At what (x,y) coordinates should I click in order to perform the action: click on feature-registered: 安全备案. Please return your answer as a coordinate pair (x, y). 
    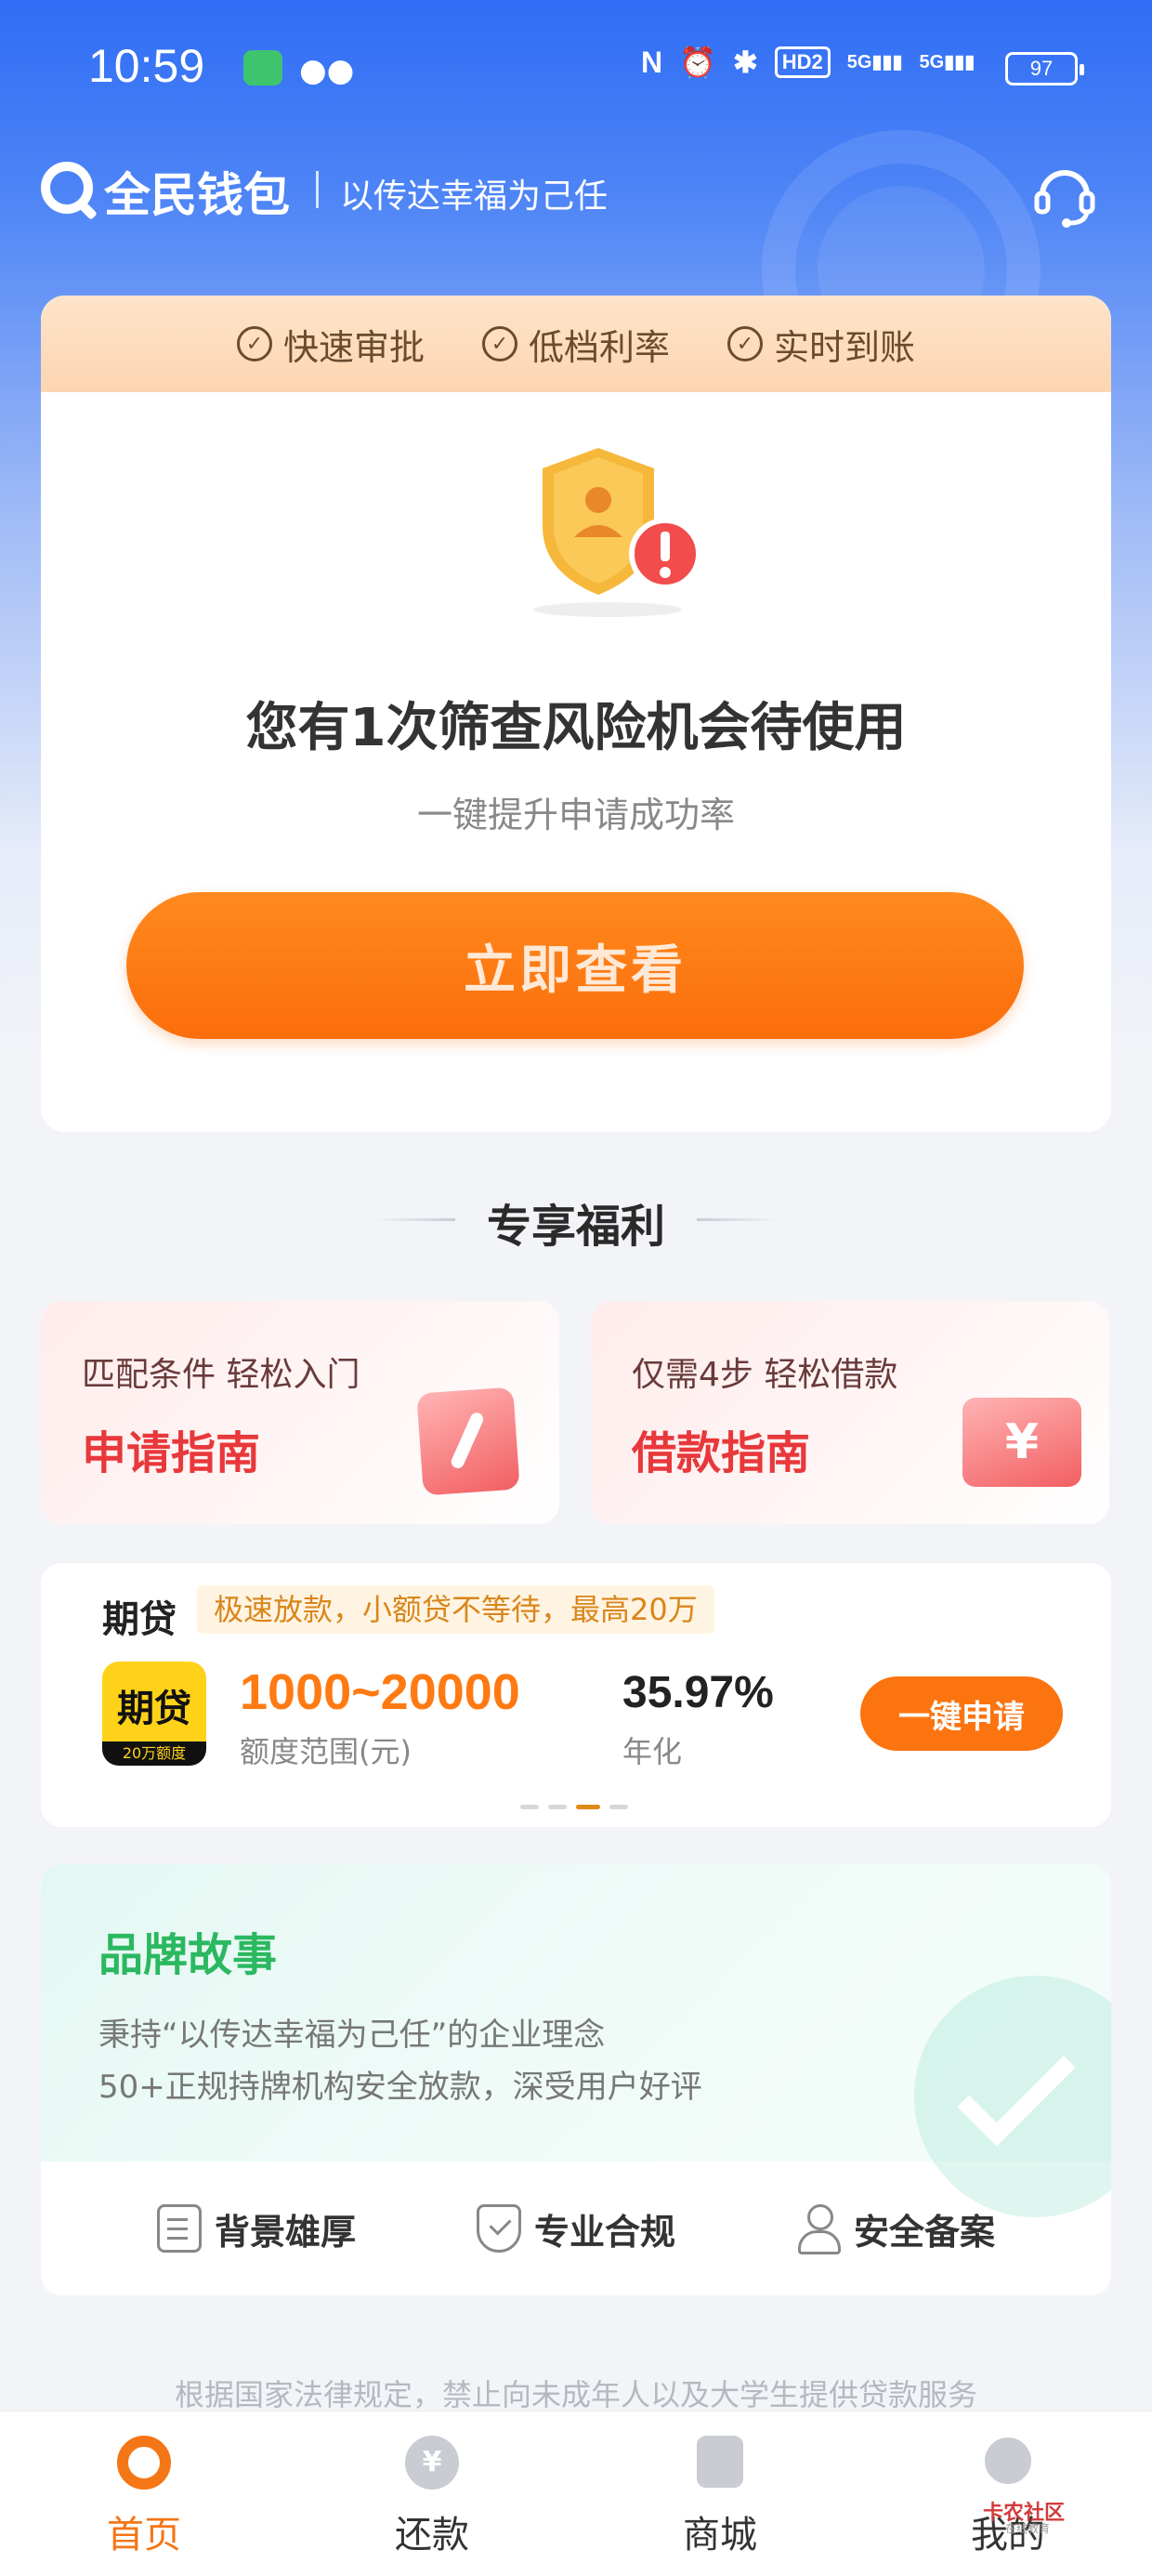
    Looking at the image, I should click on (895, 2228).